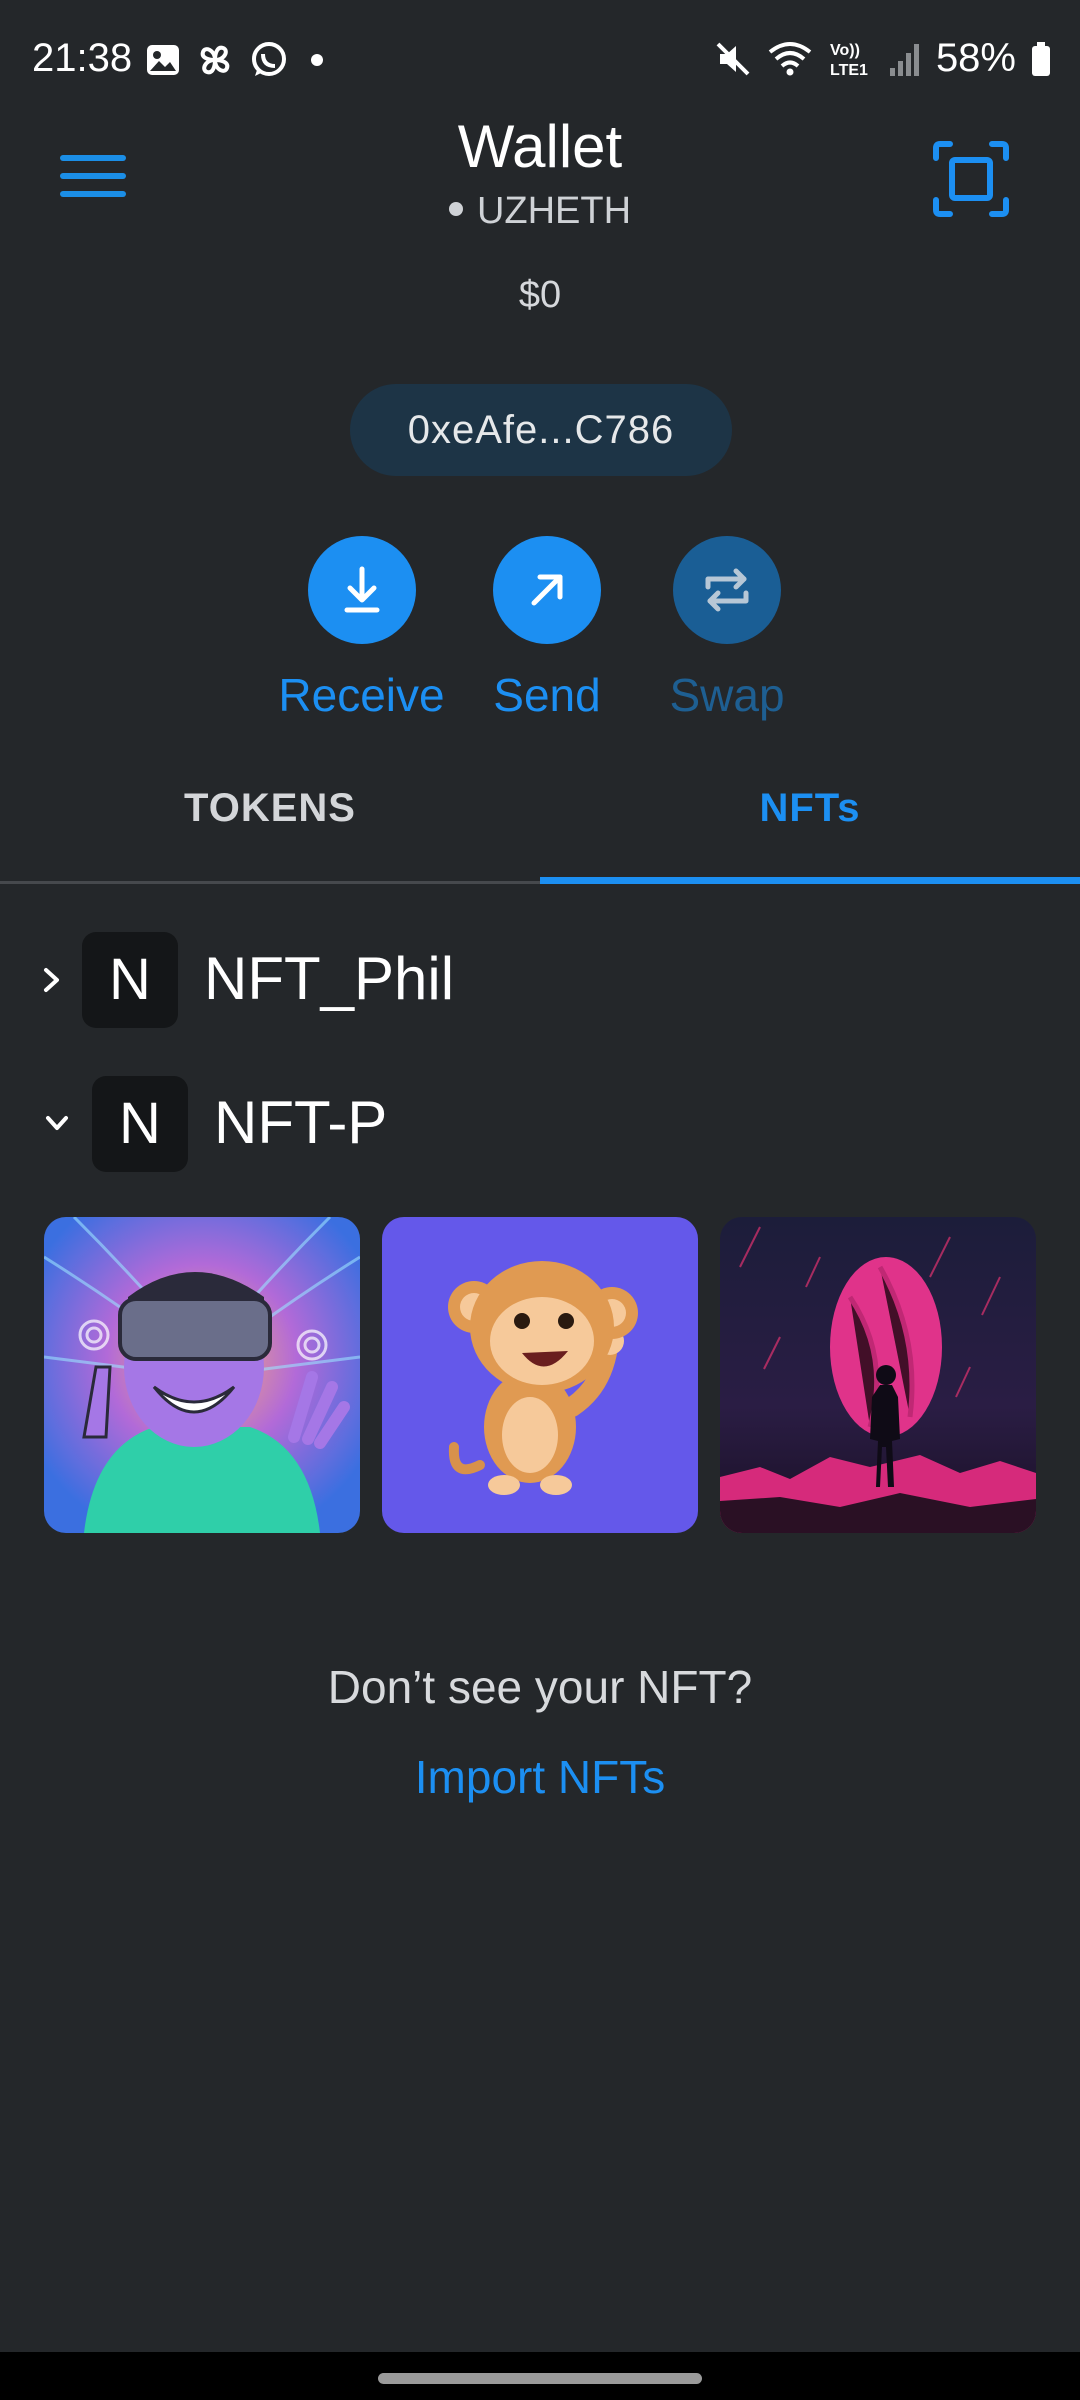  What do you see at coordinates (883, 58) in the screenshot?
I see `status-right: Vo)) LTE1 58%` at bounding box center [883, 58].